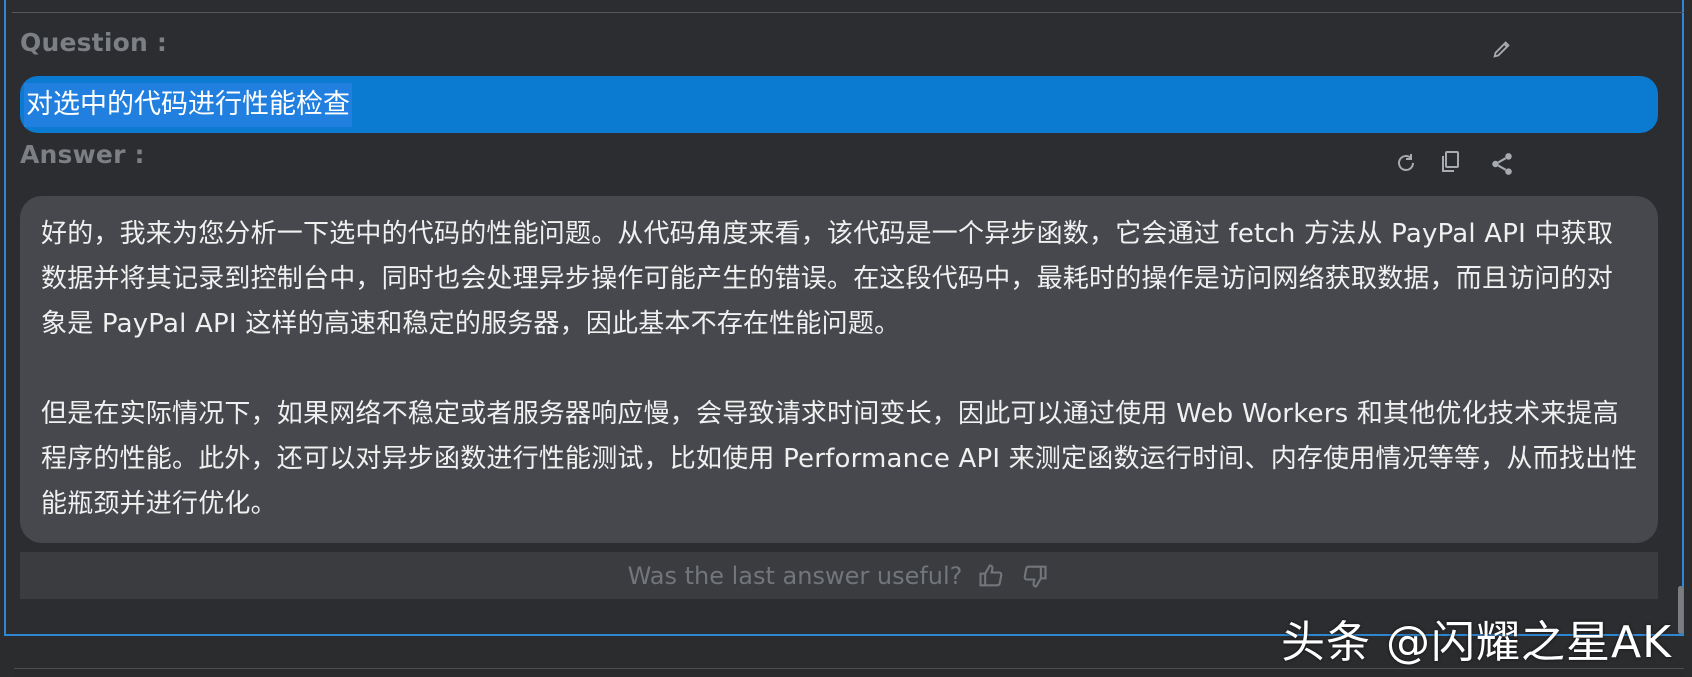 The width and height of the screenshot is (1692, 677). What do you see at coordinates (1502, 164) in the screenshot?
I see `share-icon` at bounding box center [1502, 164].